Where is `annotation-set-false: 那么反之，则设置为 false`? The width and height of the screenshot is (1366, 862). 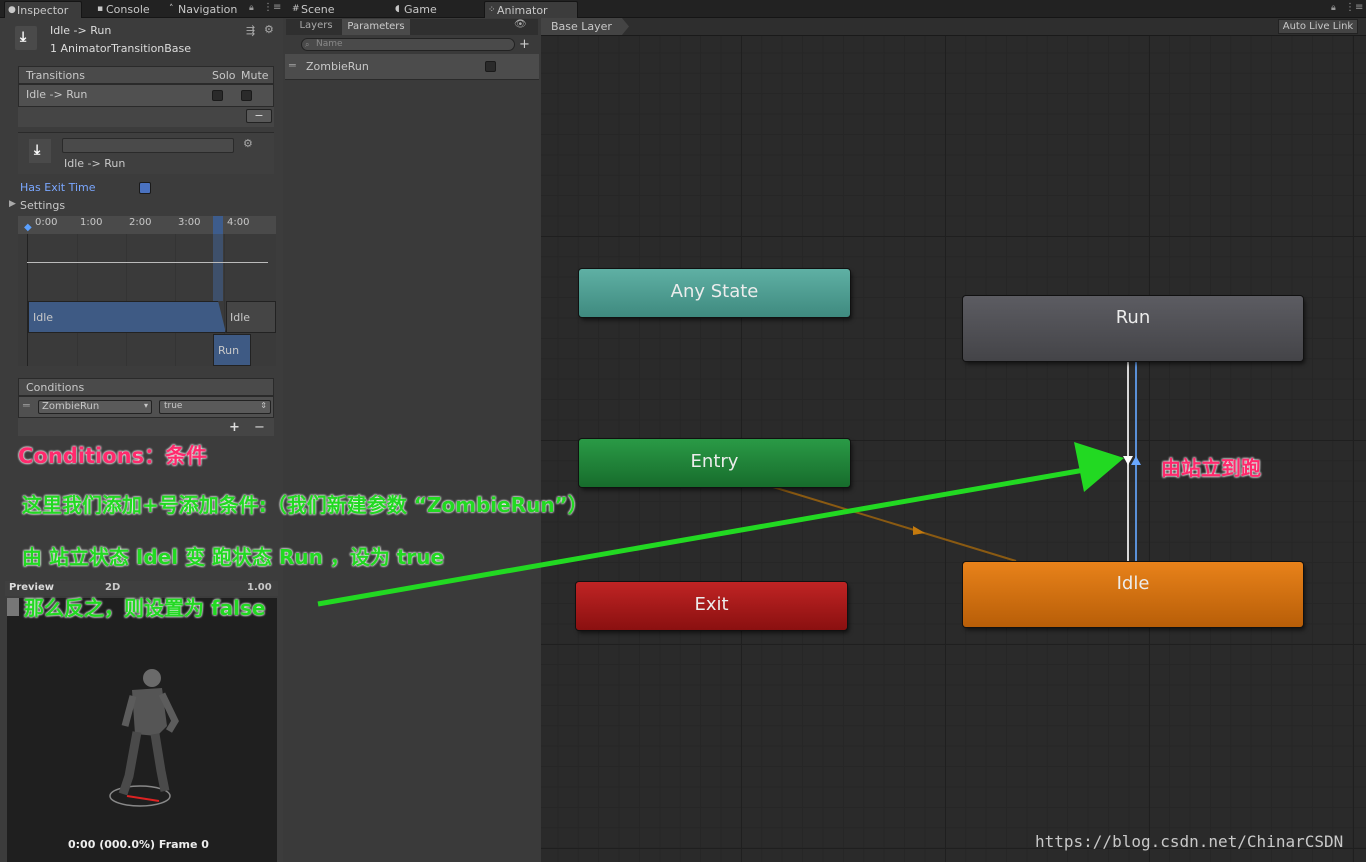 annotation-set-false: 那么反之，则设置为 false is located at coordinates (145, 608).